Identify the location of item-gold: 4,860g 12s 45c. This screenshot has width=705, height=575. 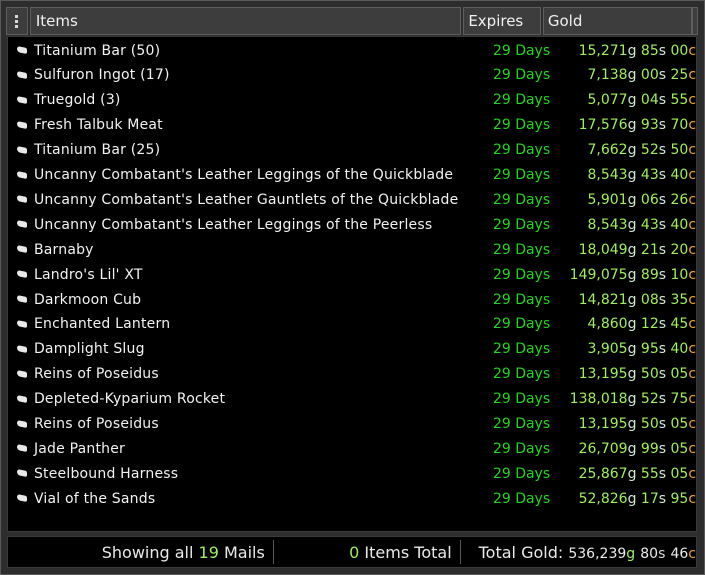
(629, 324).